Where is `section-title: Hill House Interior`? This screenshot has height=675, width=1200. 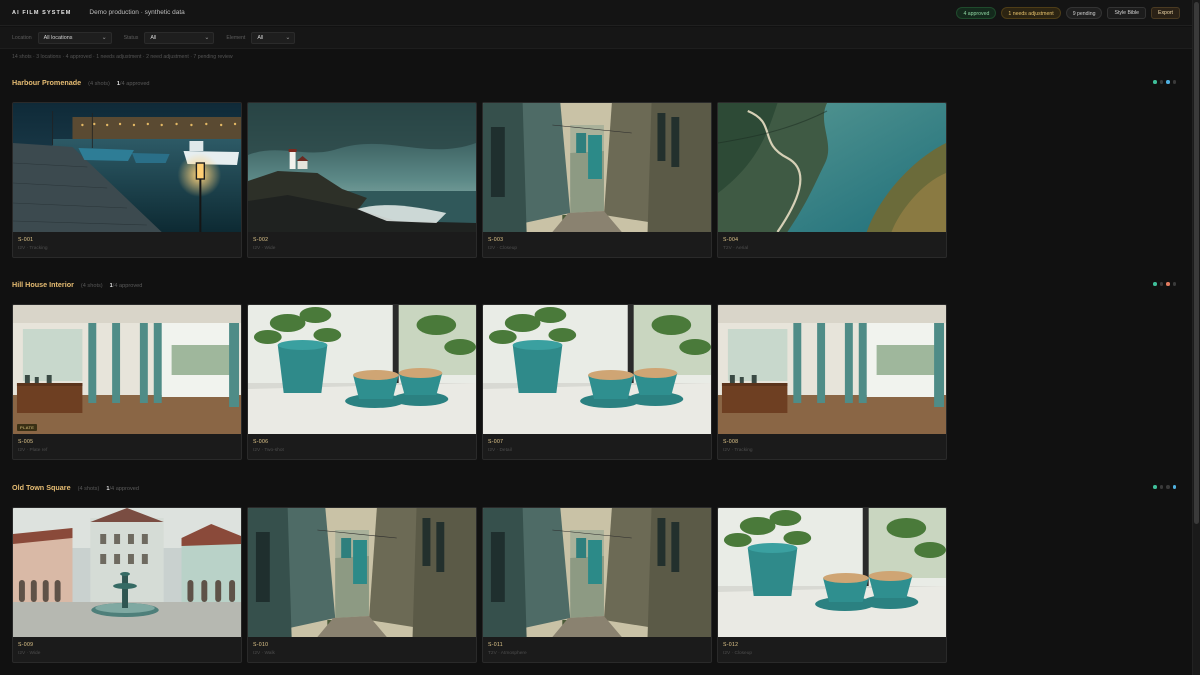 section-title: Hill House Interior is located at coordinates (43, 284).